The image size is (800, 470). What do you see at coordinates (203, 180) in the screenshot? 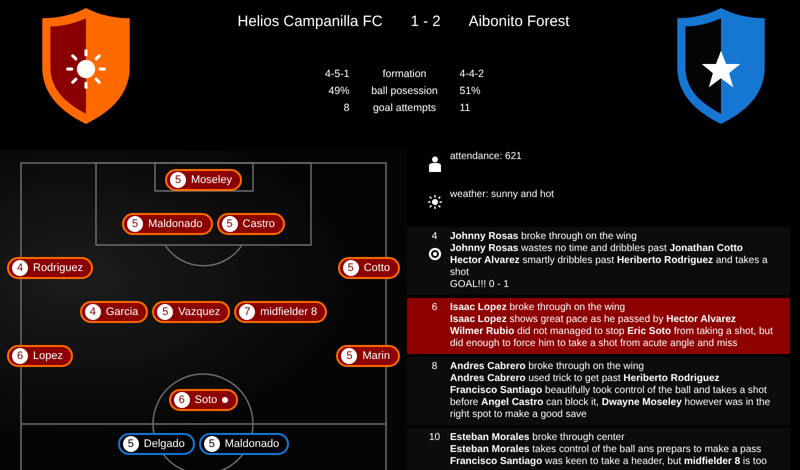
I see `player-chip: 5 Moseley` at bounding box center [203, 180].